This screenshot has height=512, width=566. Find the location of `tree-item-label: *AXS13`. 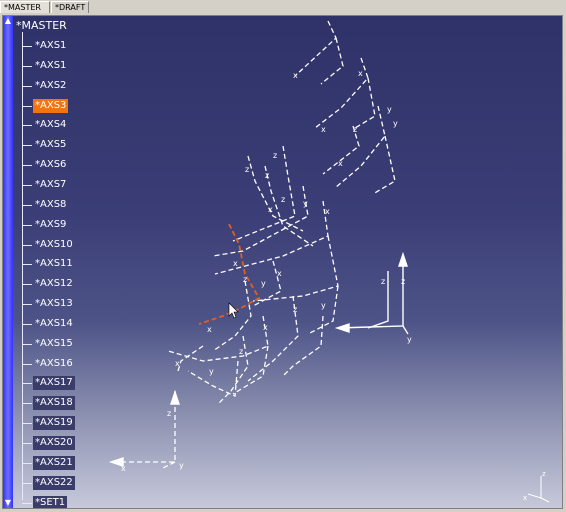

tree-item-label: *AXS13 is located at coordinates (54, 304).